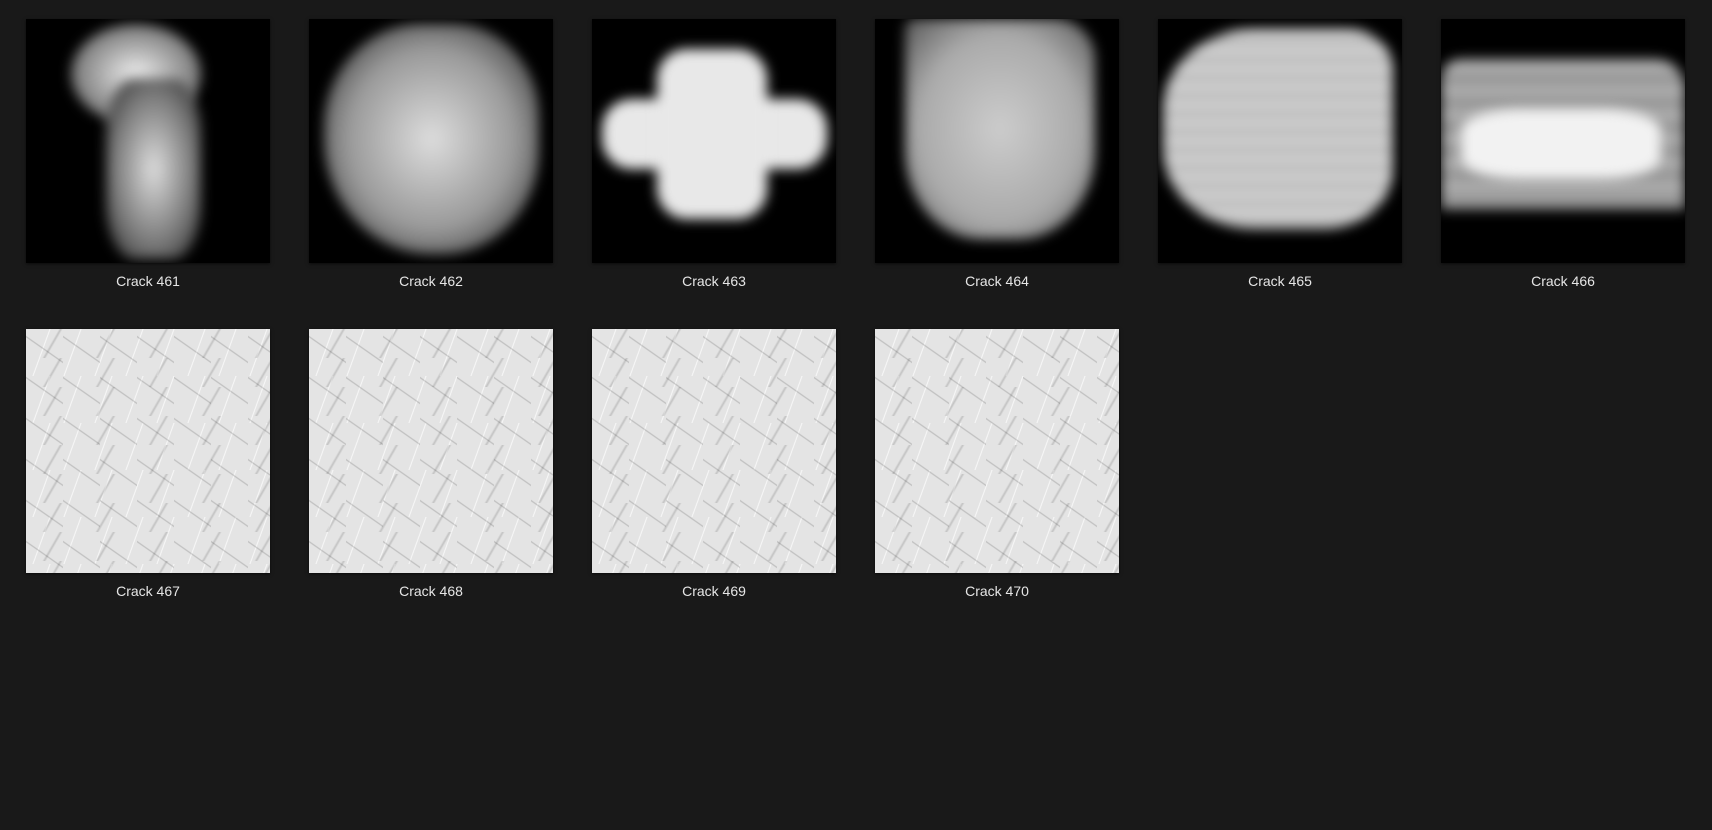 This screenshot has height=830, width=1712. I want to click on thumbnail-label: Crack 463, so click(714, 281).